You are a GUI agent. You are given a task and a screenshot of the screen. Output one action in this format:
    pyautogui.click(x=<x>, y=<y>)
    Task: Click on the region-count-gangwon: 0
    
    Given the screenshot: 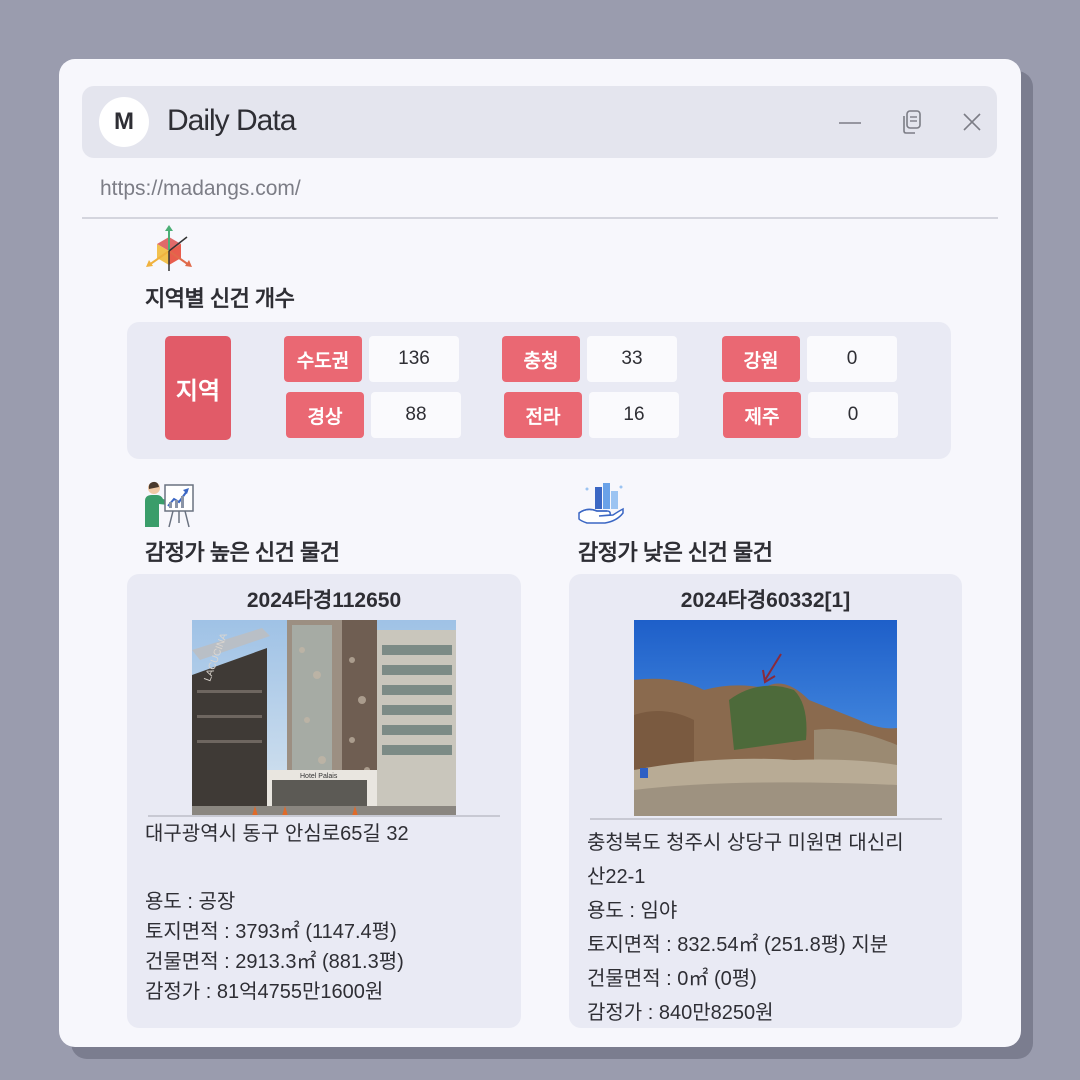 What is the action you would take?
    pyautogui.click(x=852, y=359)
    